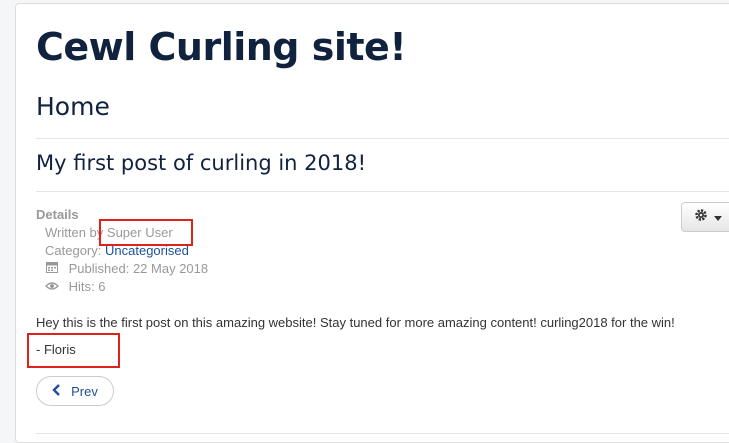  I want to click on published-line: Published: 22 May 2018, so click(126, 268).